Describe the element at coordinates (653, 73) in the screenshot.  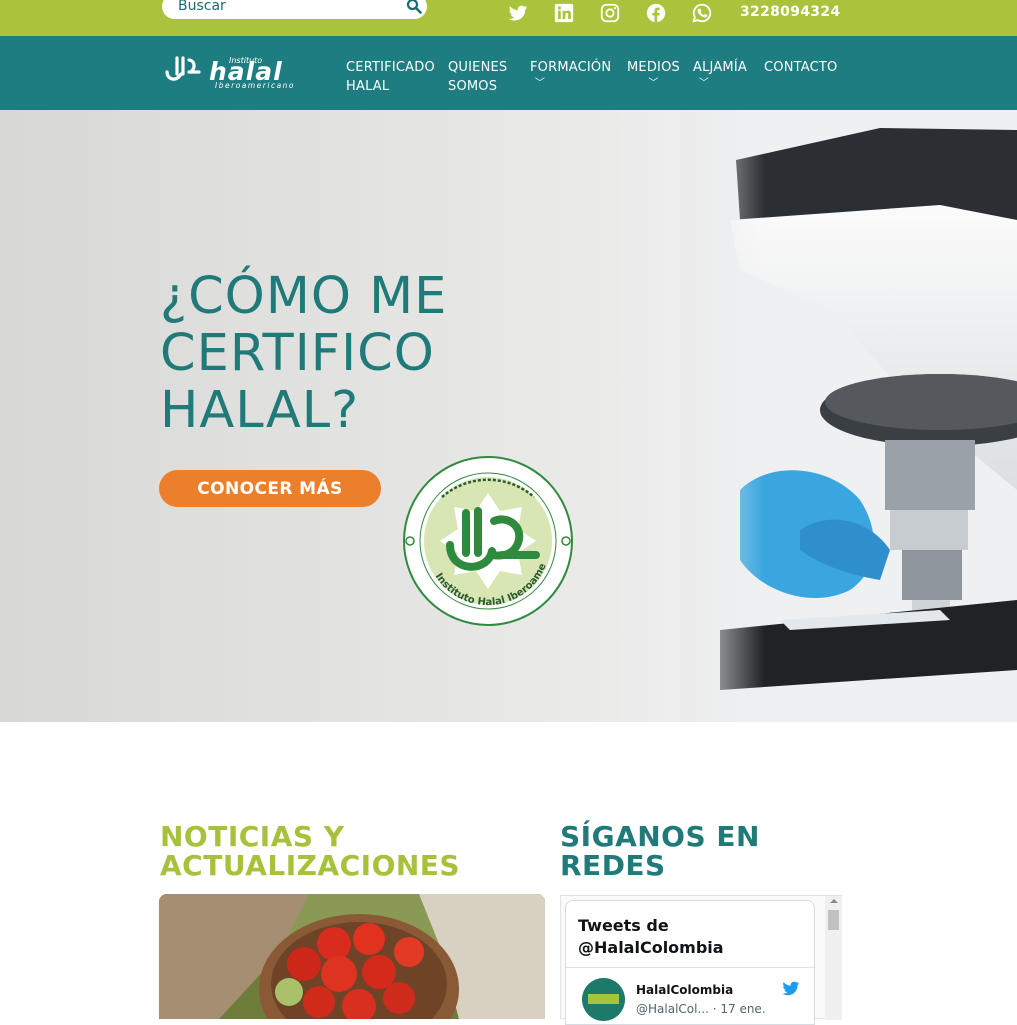
I see `nav-medios: MEDIOS ﹀` at that location.